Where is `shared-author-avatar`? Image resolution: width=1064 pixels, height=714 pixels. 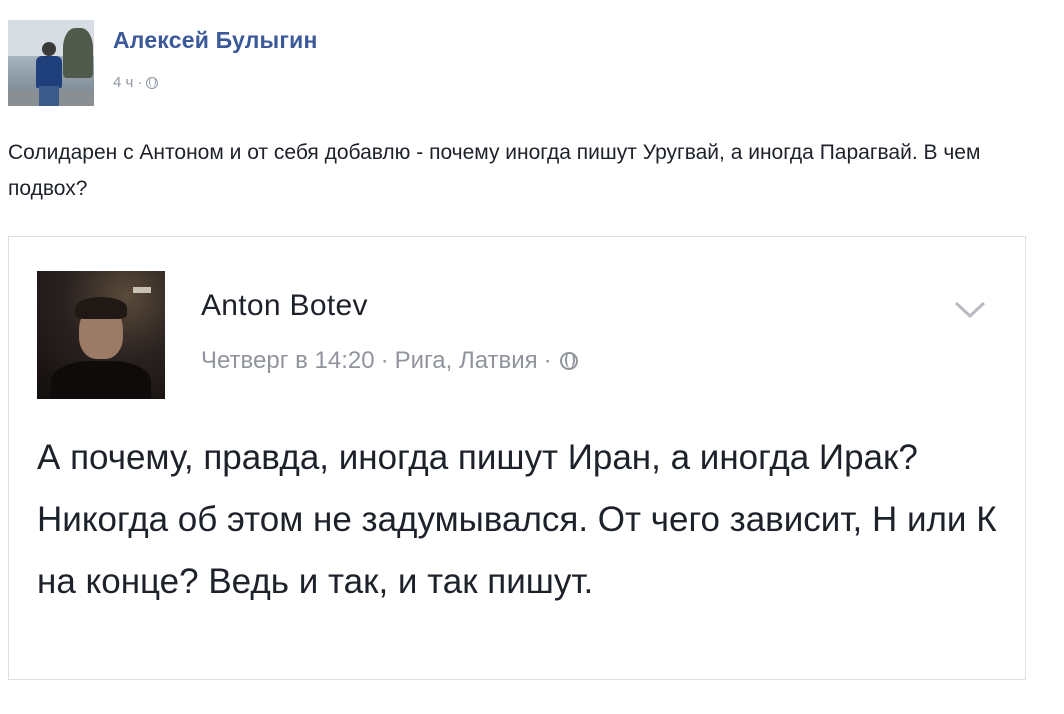 shared-author-avatar is located at coordinates (101, 335).